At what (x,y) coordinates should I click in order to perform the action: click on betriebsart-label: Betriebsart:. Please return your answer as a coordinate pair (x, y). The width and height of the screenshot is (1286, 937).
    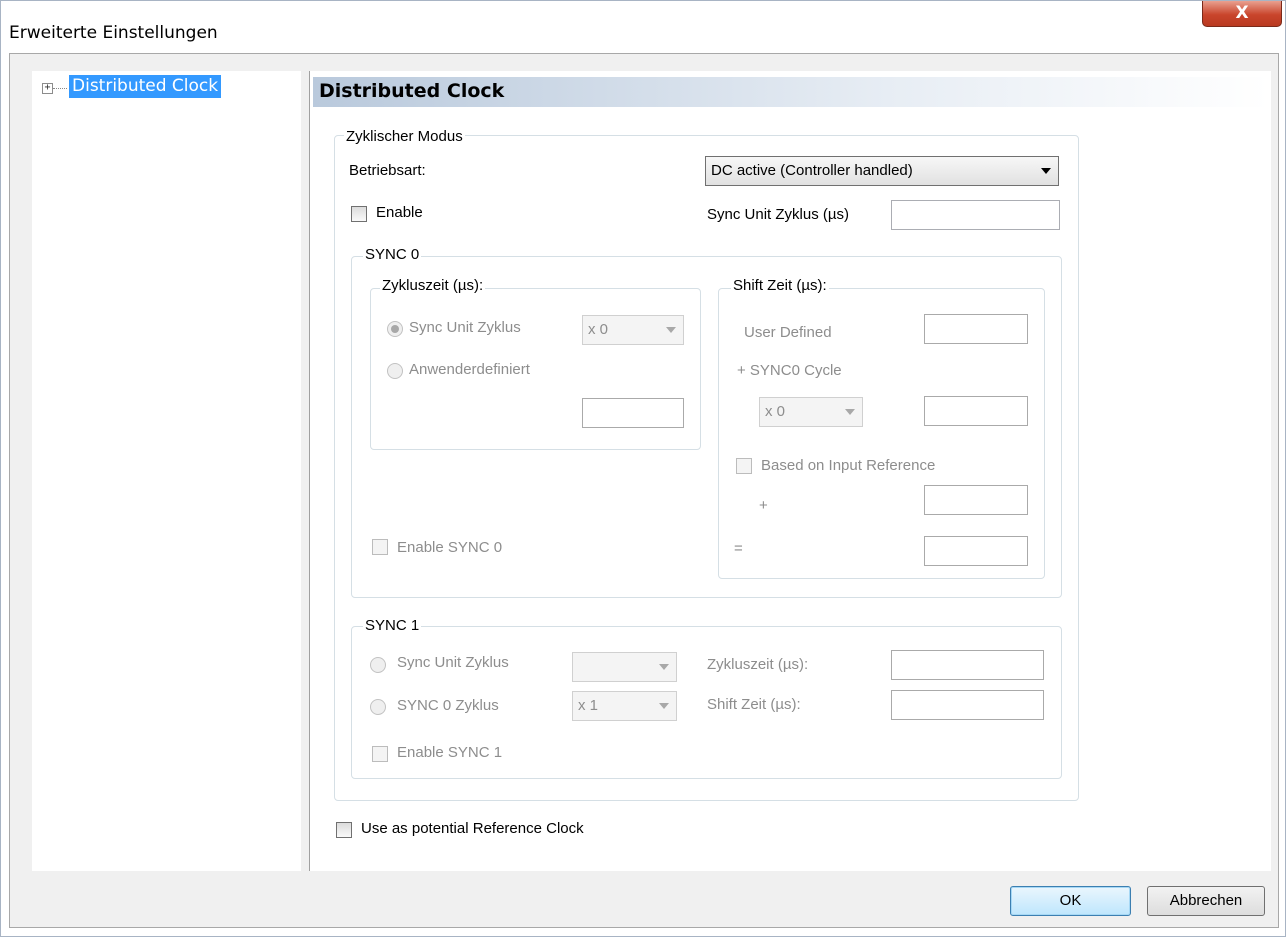
    Looking at the image, I should click on (387, 170).